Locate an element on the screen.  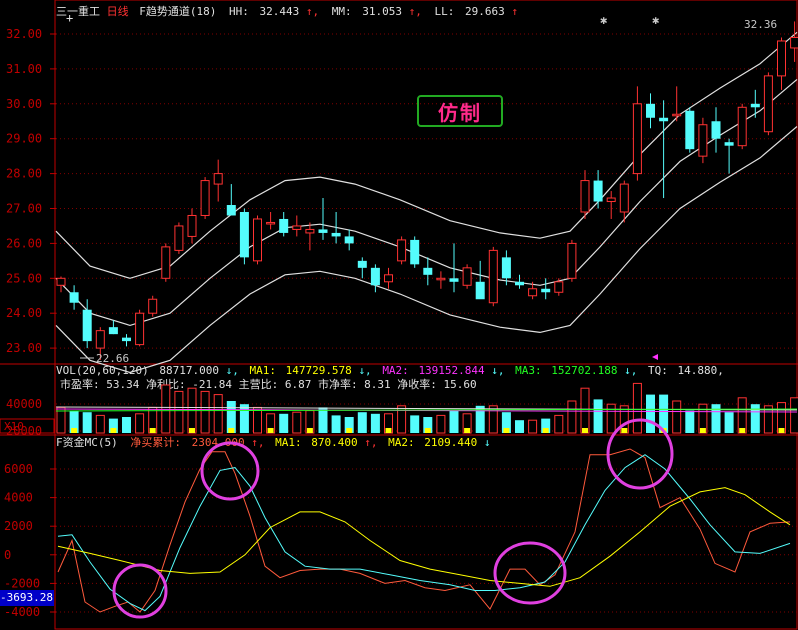
price-axis-label: 32.00 is located at coordinates (24, 34).